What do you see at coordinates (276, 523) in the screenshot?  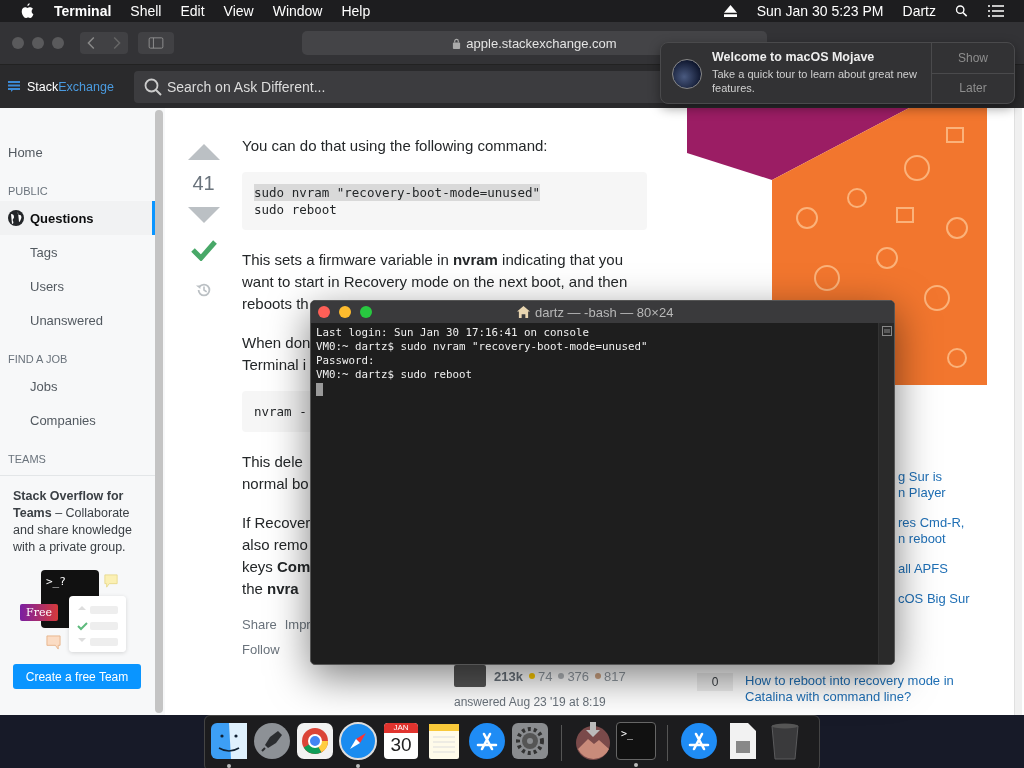 I see `text-line: If Recover` at bounding box center [276, 523].